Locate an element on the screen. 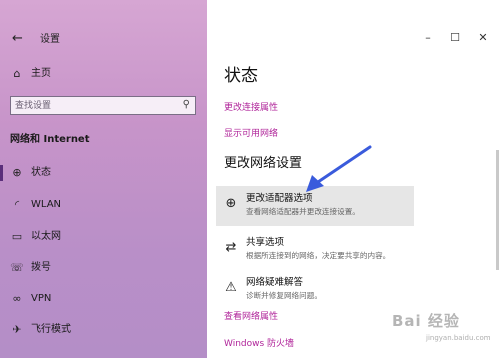  sharing-icon: ⇄ is located at coordinates (231, 247).